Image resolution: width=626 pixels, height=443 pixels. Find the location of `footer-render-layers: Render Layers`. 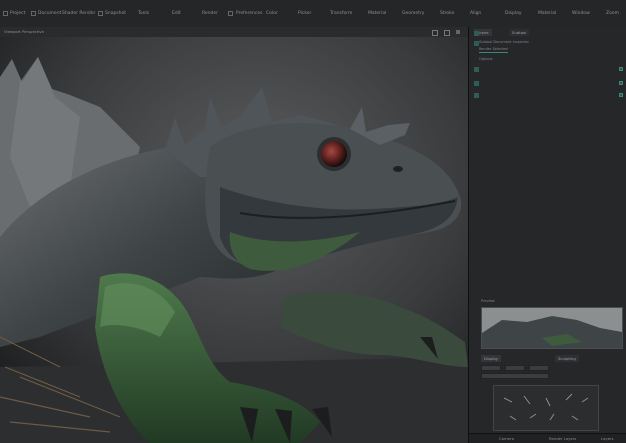

footer-render-layers: Render Layers is located at coordinates (562, 438).